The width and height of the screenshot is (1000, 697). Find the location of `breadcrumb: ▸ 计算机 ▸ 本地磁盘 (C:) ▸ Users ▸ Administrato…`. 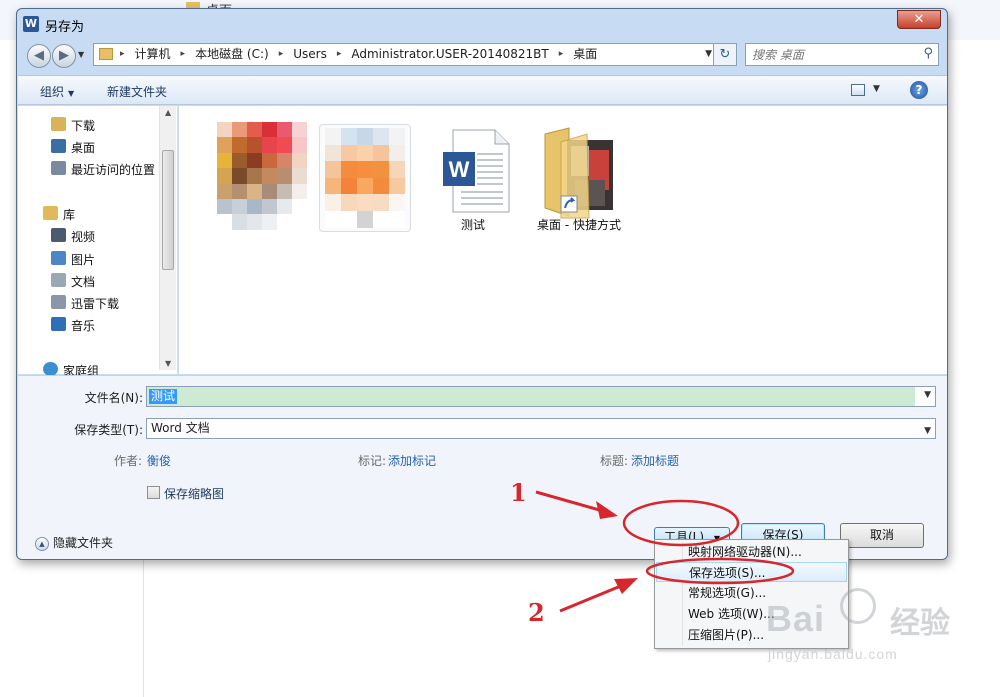

breadcrumb: ▸ 计算机 ▸ 本地磁盘 (C:) ▸ Users ▸ Administrato… is located at coordinates (358, 54).